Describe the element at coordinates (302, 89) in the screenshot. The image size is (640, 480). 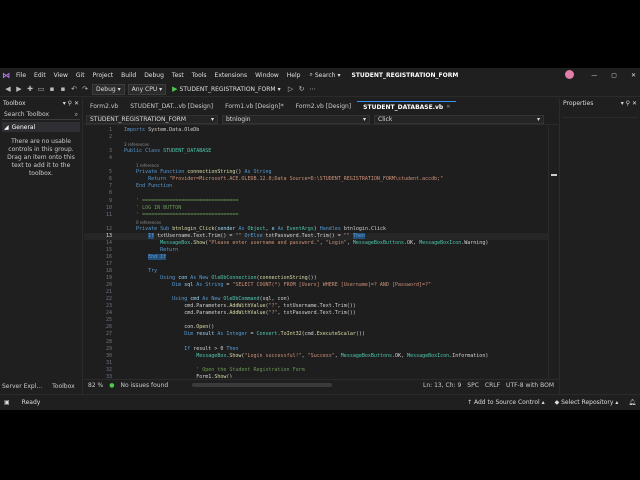
I see `hot-reload-icon: ↻` at that location.